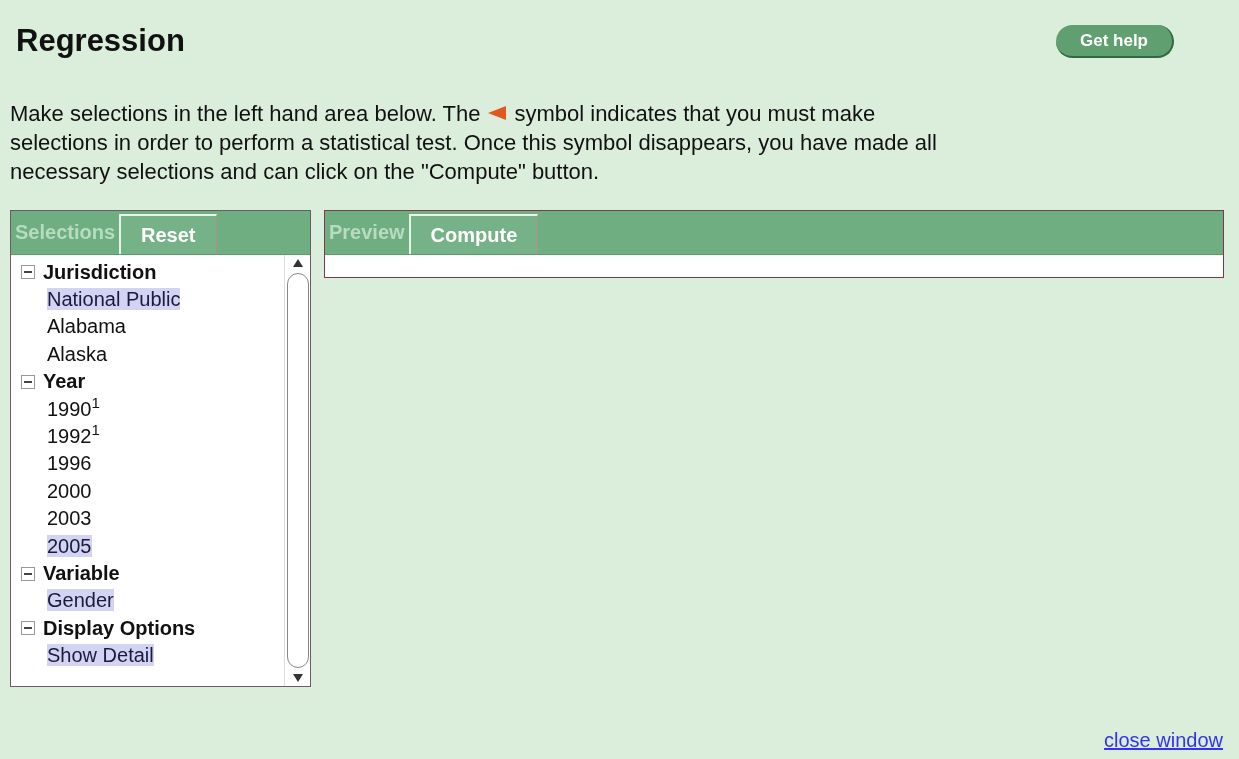 The width and height of the screenshot is (1239, 759). What do you see at coordinates (497, 113) in the screenshot?
I see `arrow-icon` at bounding box center [497, 113].